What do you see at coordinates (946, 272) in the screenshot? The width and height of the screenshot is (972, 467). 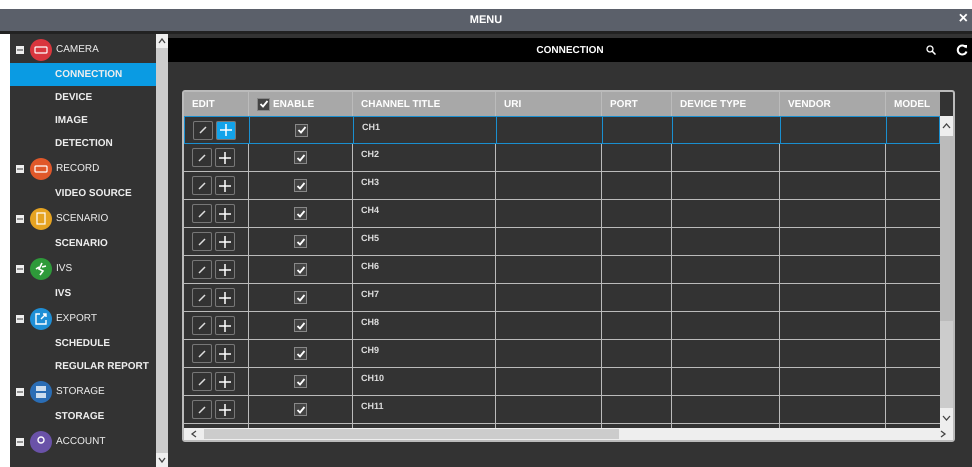 I see `table-scrollbar` at bounding box center [946, 272].